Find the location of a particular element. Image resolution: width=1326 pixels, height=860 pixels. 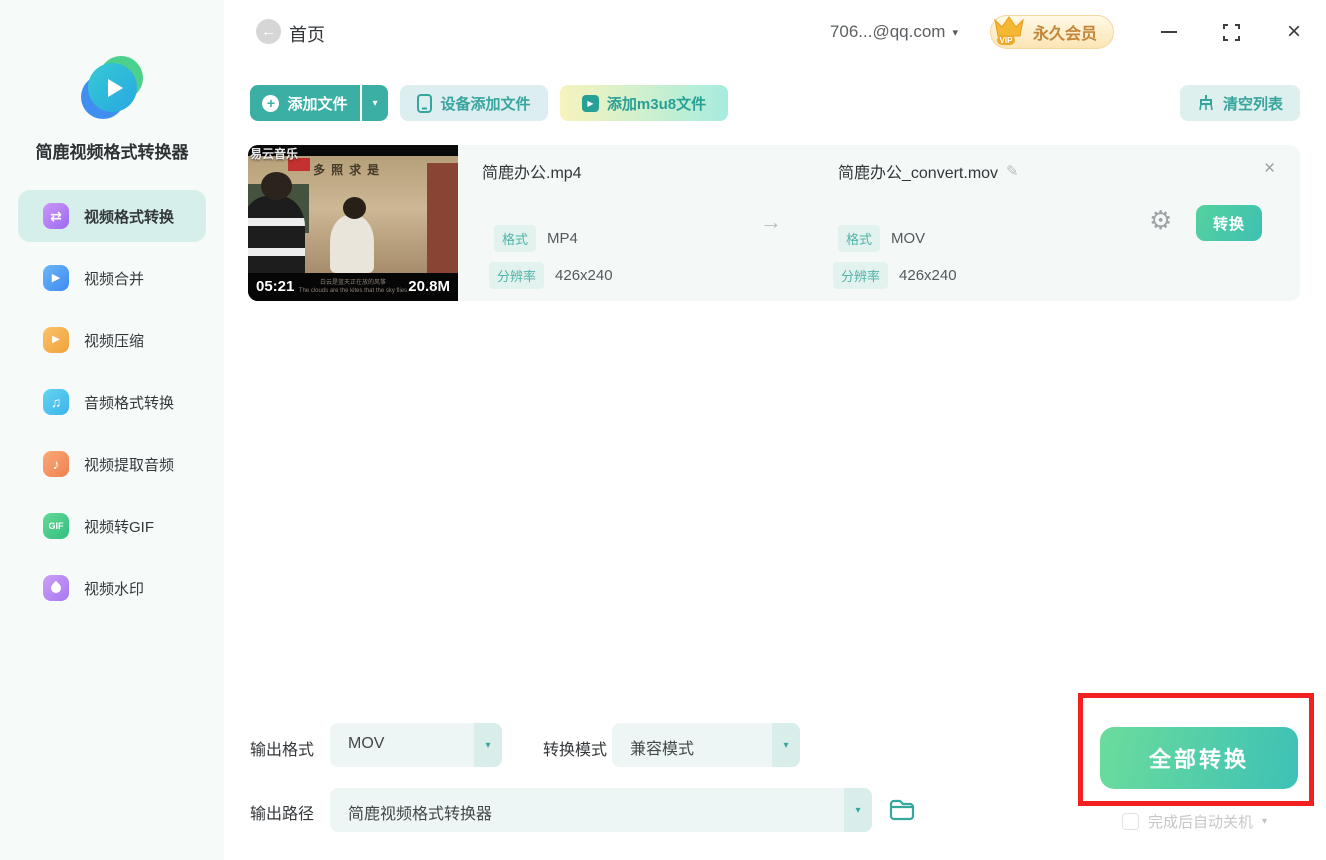

auto-shutdown-checkbox is located at coordinates (1130, 821).